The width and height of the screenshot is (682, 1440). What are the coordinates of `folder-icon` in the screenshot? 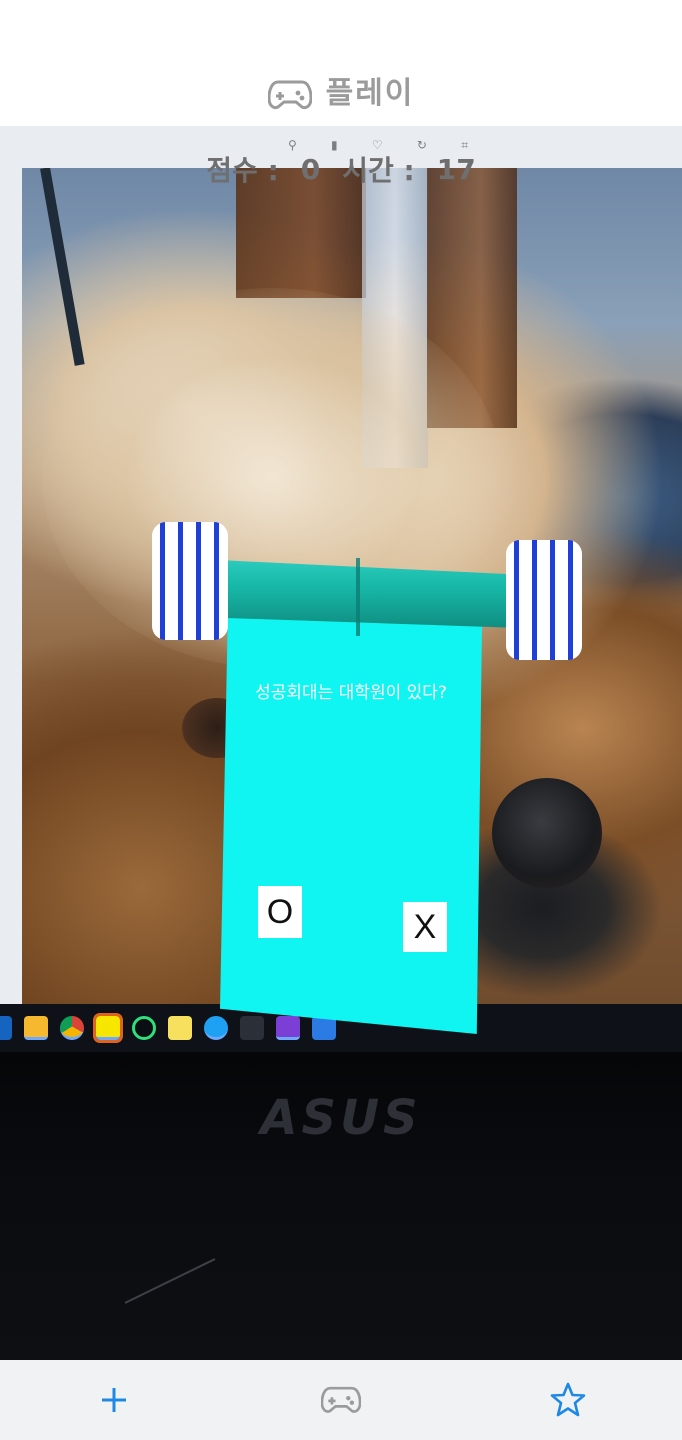 It's located at (36, 1028).